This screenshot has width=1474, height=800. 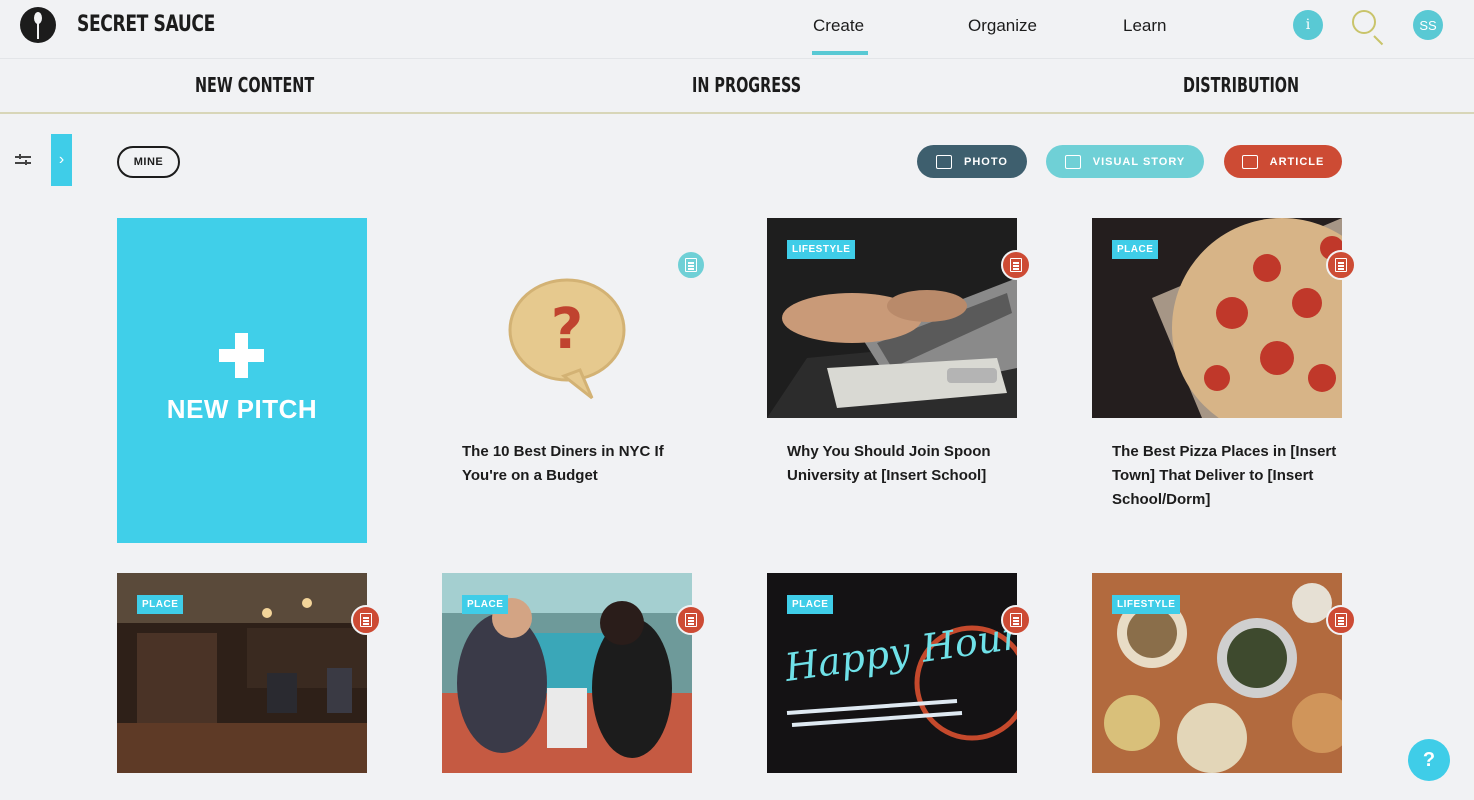 What do you see at coordinates (746, 85) in the screenshot?
I see `tab-in-progress: IN PROGRESS` at bounding box center [746, 85].